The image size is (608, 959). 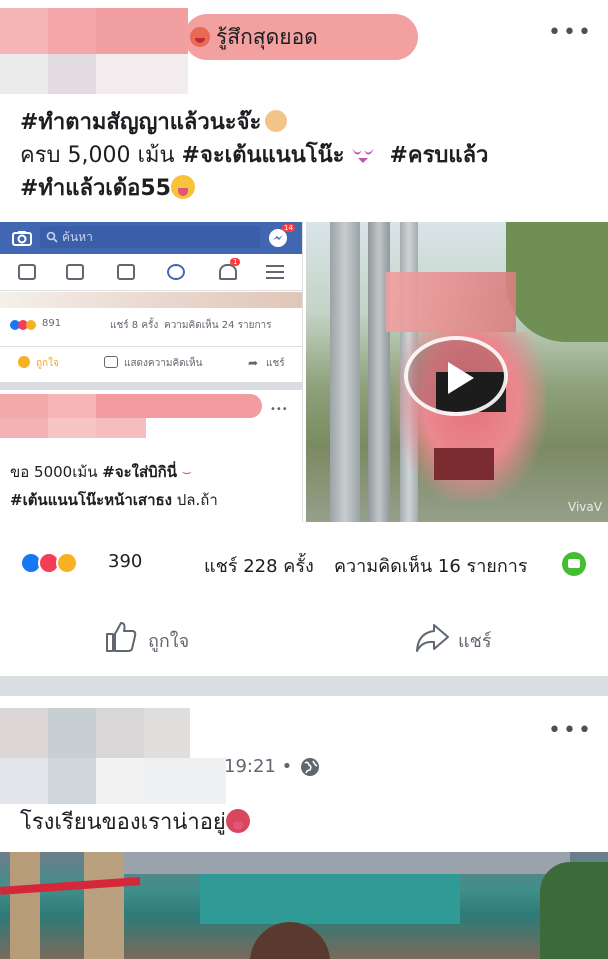 What do you see at coordinates (363, 155) in the screenshot?
I see `bikini-emoji-icon` at bounding box center [363, 155].